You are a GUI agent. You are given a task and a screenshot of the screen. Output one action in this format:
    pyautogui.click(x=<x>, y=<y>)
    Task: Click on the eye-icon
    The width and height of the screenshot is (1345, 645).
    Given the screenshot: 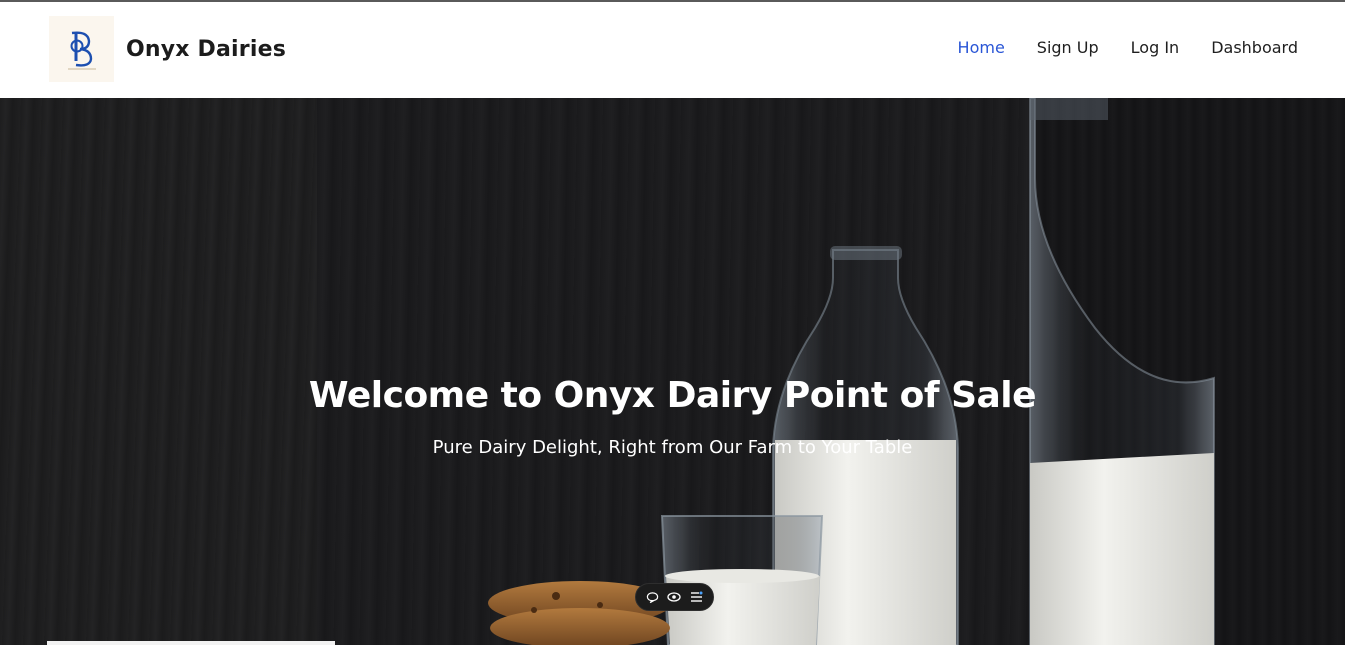 What is the action you would take?
    pyautogui.click(x=674, y=597)
    